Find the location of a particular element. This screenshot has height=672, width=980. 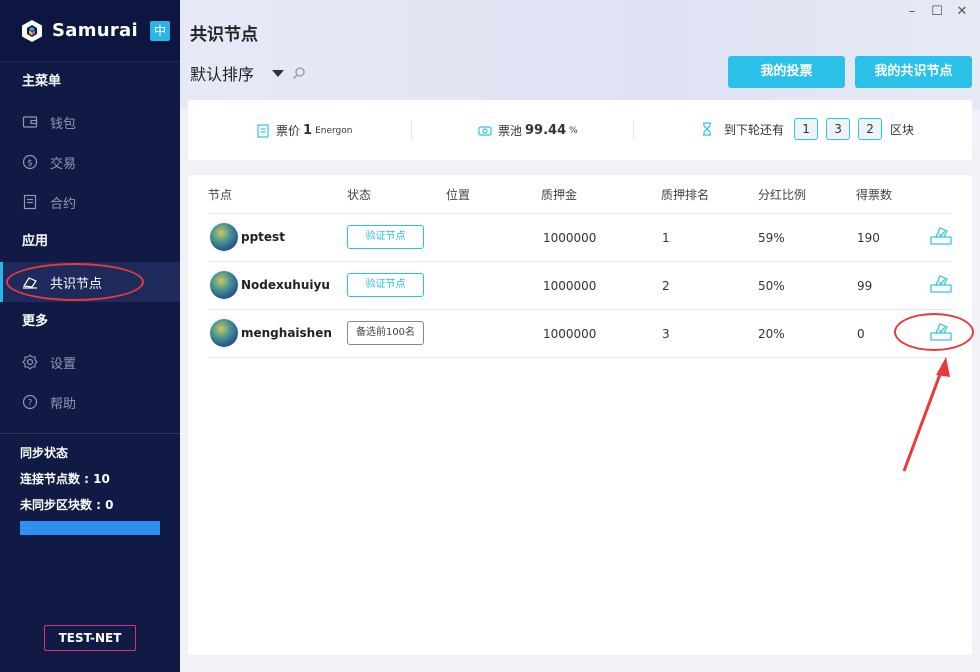

page-title: 共识节点 is located at coordinates (224, 35).